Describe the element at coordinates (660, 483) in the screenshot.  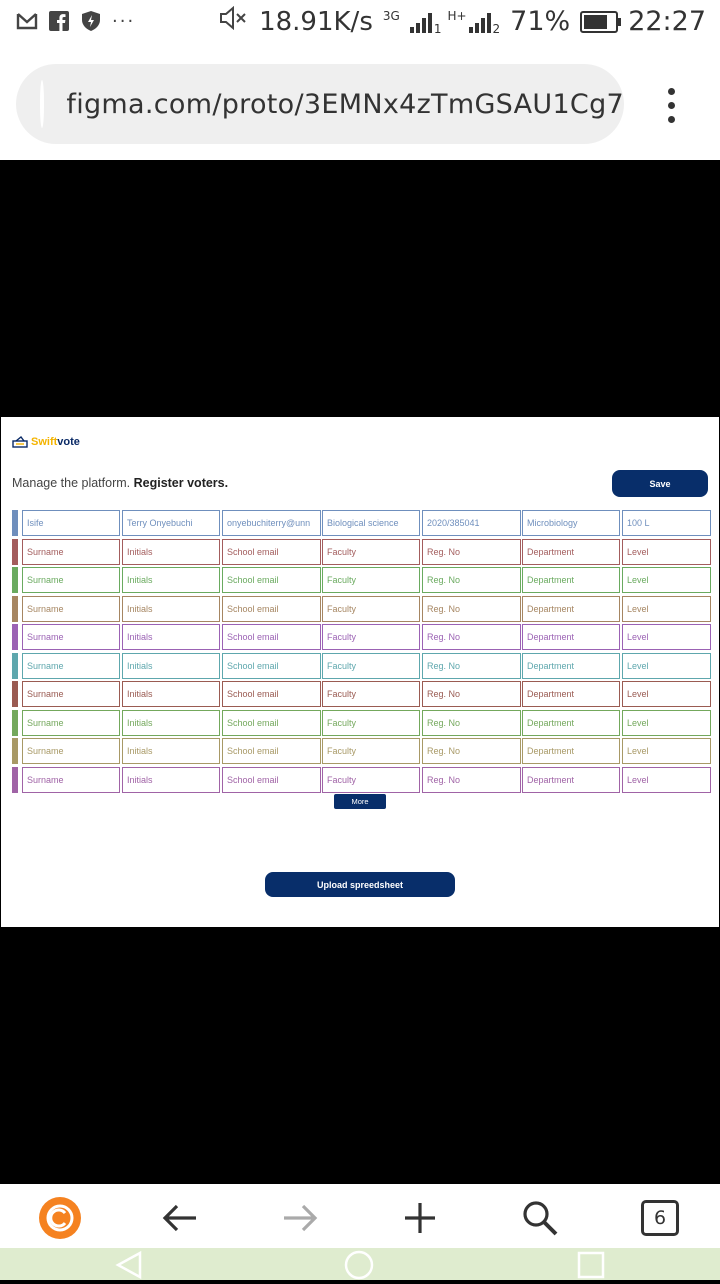
I see `save-button: Save` at that location.